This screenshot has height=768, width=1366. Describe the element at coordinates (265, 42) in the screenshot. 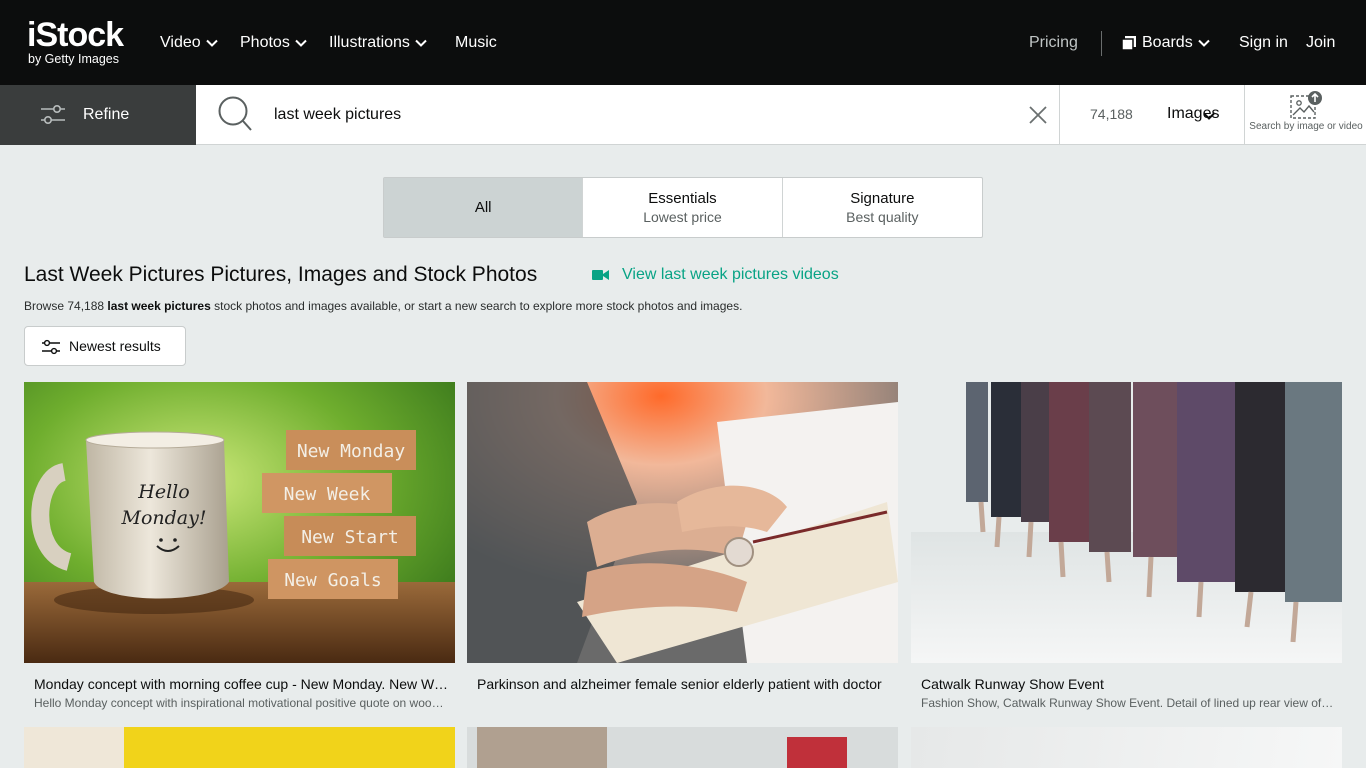

I see `nav-photos-label: Photos` at that location.